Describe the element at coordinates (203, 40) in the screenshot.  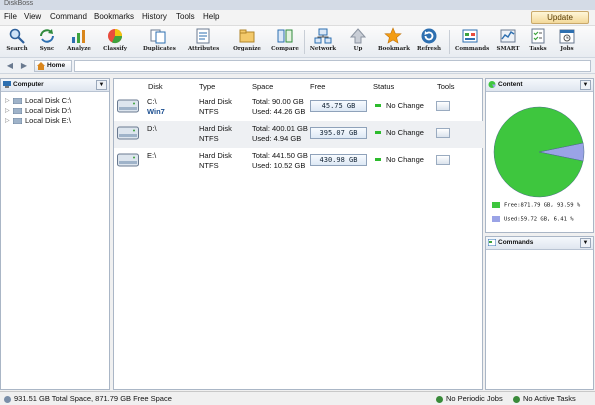
I see `attributes-button: Attributes` at that location.